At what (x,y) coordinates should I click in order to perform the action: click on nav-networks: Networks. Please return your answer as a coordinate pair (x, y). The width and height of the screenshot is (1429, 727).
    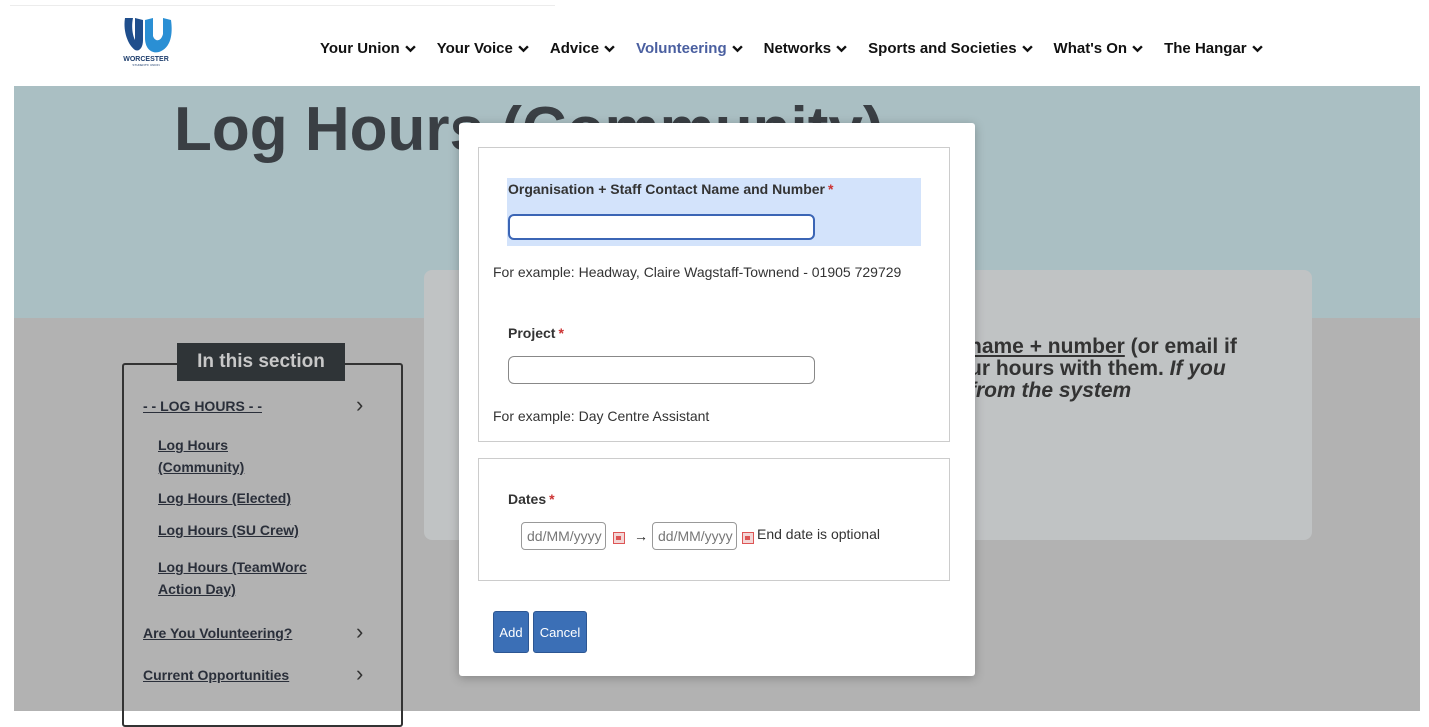
    Looking at the image, I should click on (806, 48).